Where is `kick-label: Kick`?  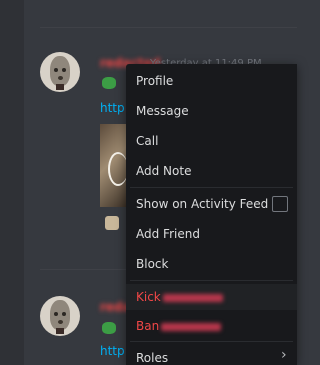 kick-label: Kick is located at coordinates (148, 297).